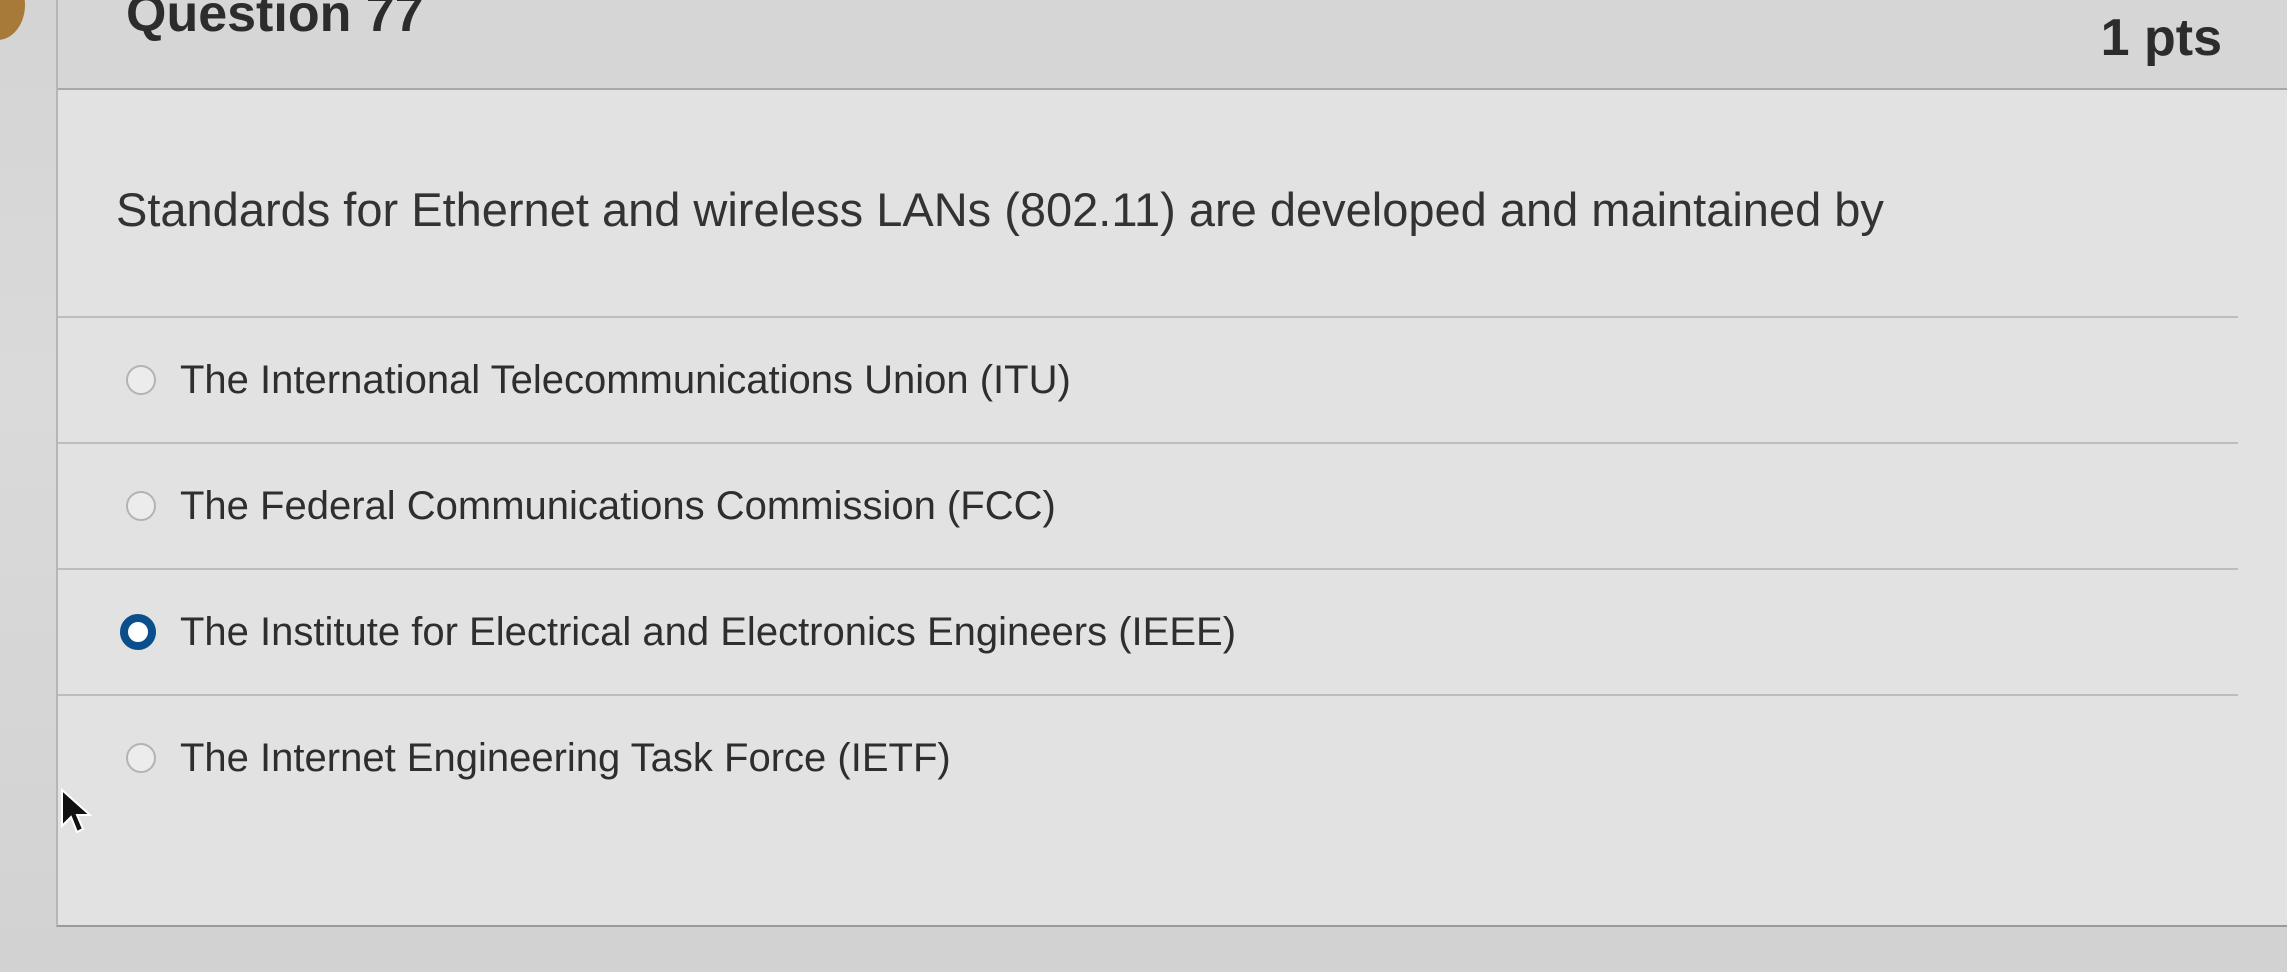 This screenshot has height=972, width=2287. What do you see at coordinates (138, 632) in the screenshot?
I see `radio-selected-icon` at bounding box center [138, 632].